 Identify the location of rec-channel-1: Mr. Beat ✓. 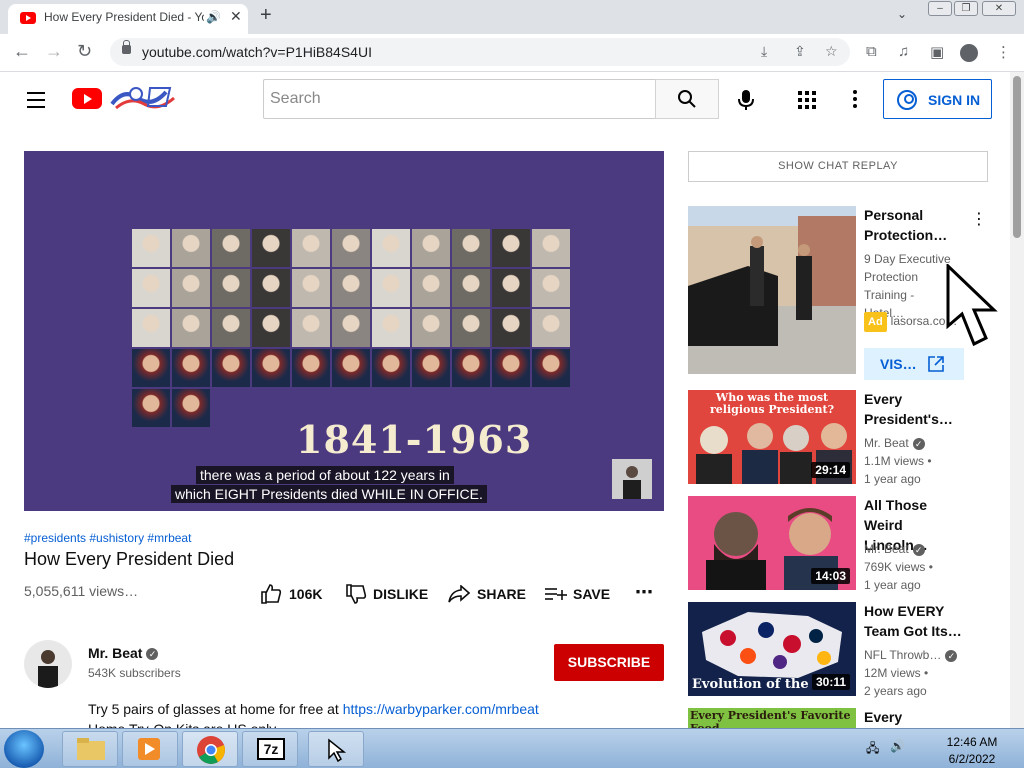
(898, 443).